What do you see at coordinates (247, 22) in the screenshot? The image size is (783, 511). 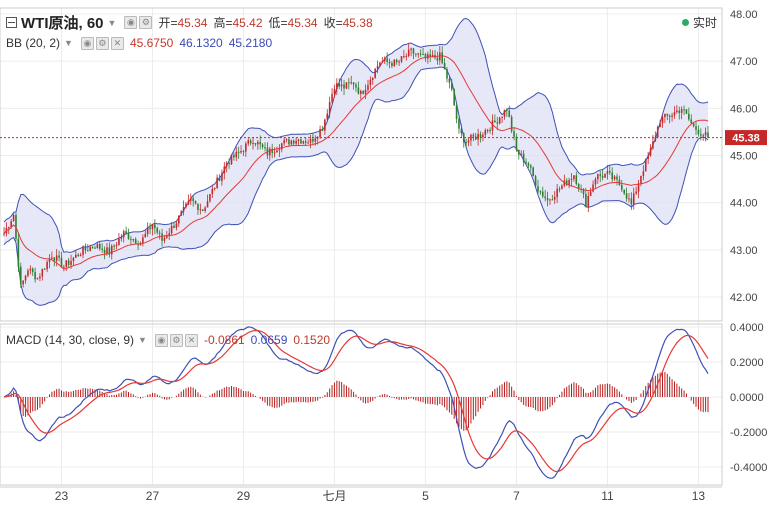 I see `ohlc-high-value: 45.42` at bounding box center [247, 22].